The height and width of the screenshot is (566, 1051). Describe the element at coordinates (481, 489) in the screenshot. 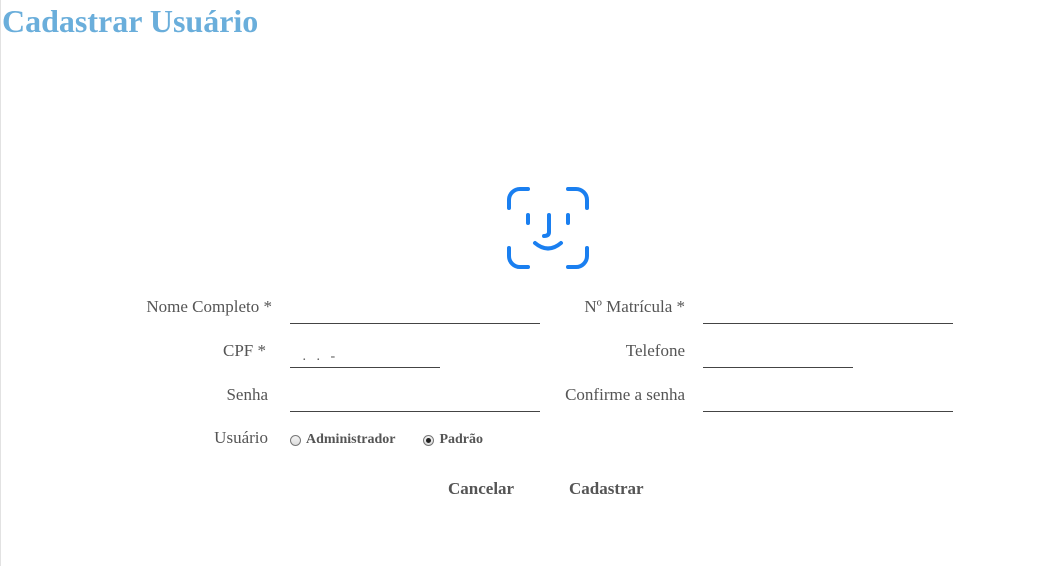

I see `cancel-button: Cancelar` at that location.